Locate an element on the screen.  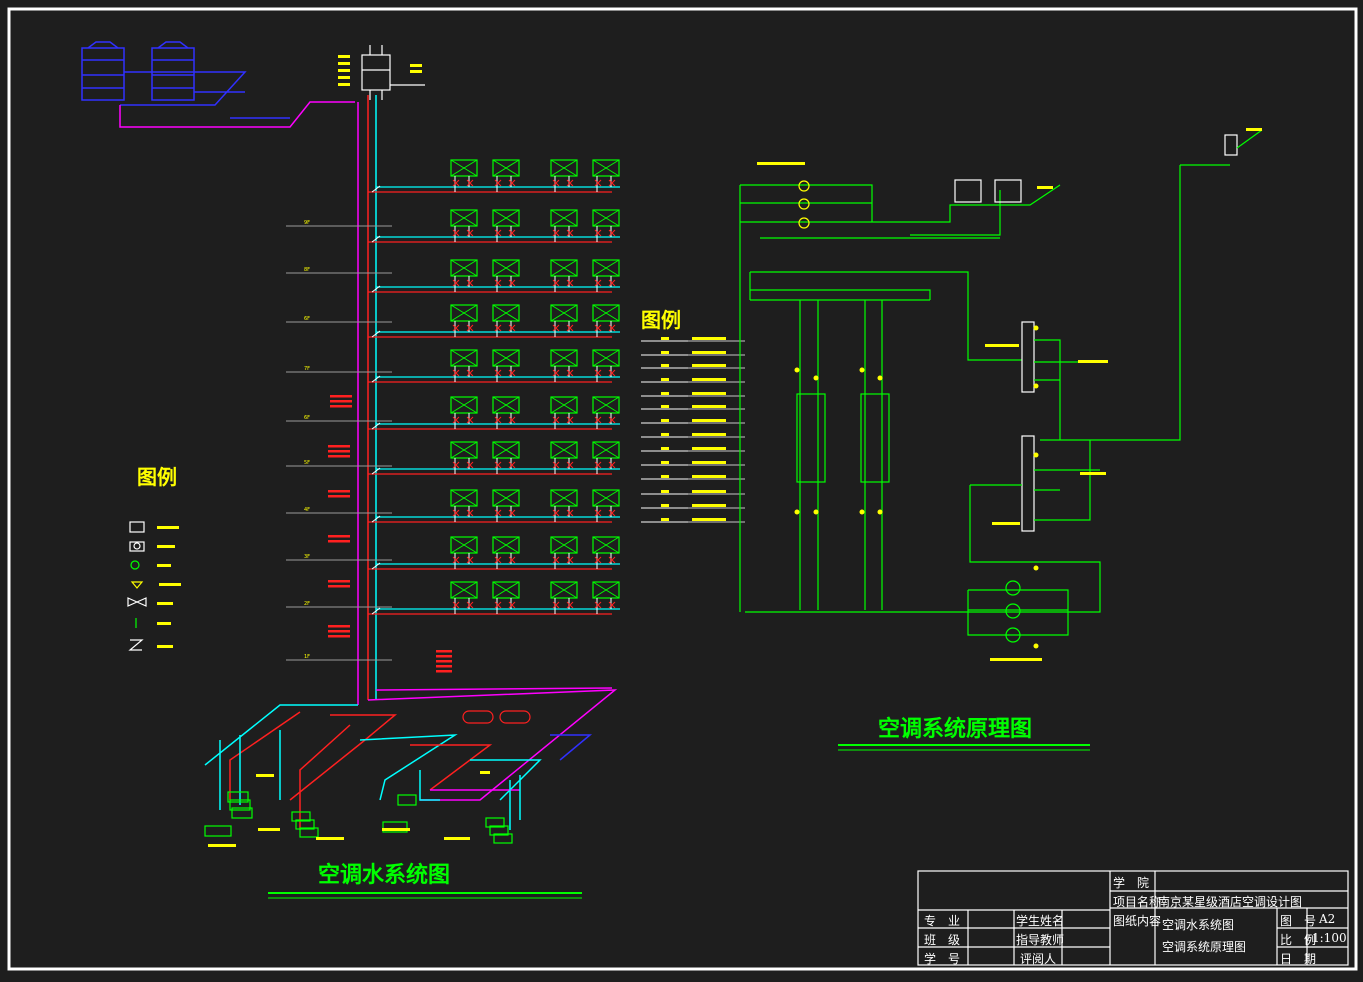
floor-label: 7F is located at coordinates (307, 369).